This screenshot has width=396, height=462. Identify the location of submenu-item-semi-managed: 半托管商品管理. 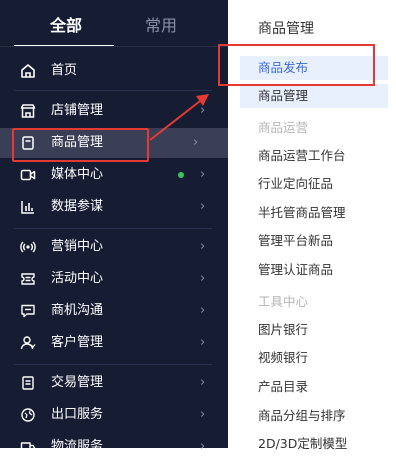
(302, 213).